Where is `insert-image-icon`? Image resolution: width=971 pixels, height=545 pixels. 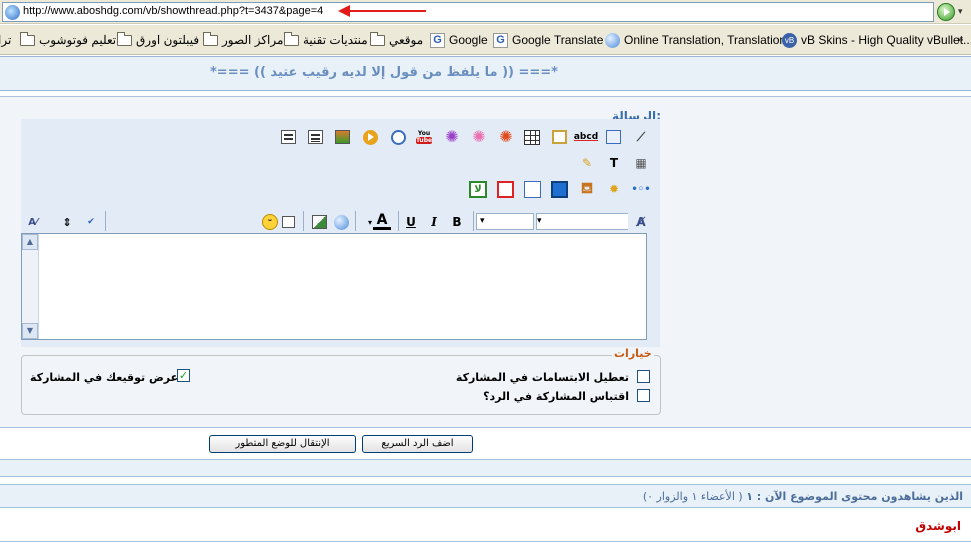
insert-image-icon is located at coordinates (342, 137).